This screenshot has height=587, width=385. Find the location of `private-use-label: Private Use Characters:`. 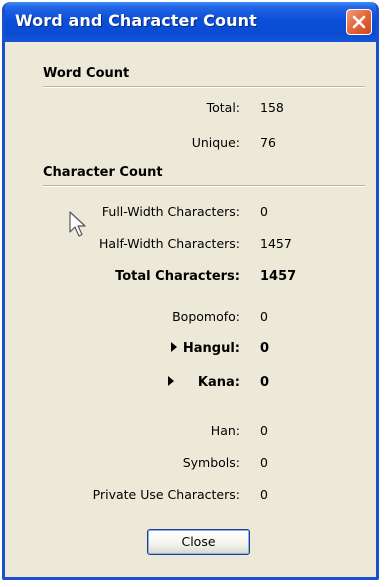

private-use-label: Private Use Characters: is located at coordinates (166, 494).